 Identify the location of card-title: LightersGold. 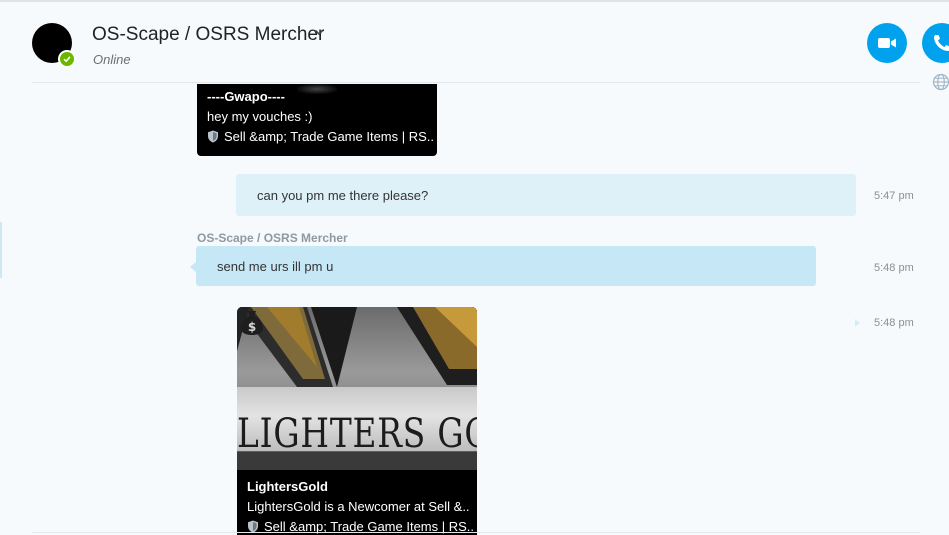
(287, 486).